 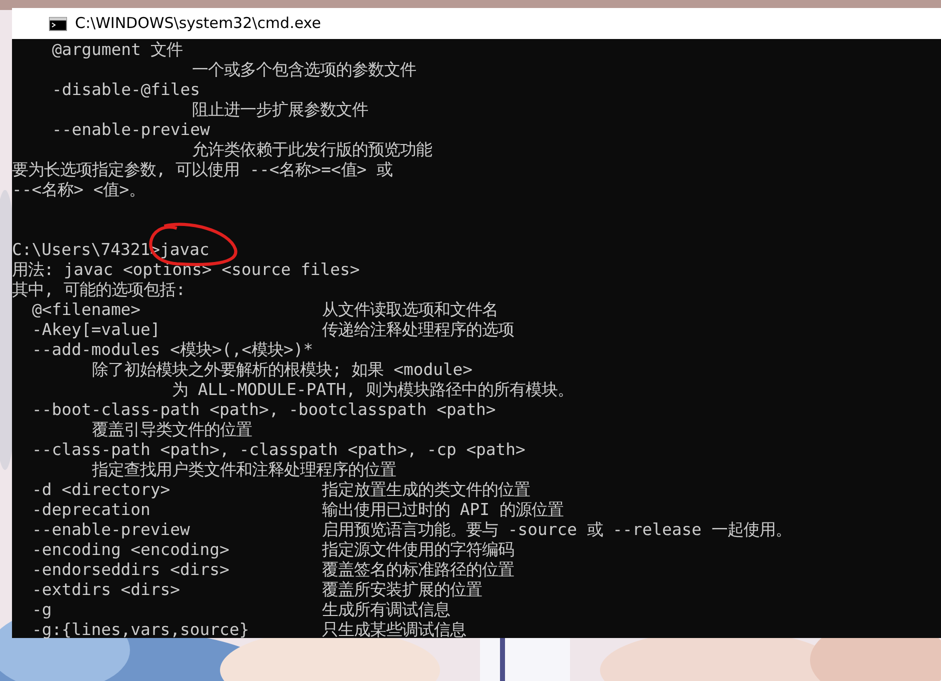 What do you see at coordinates (173, 350) in the screenshot?
I see `option-text: --add-modules <模块>(,<模块>)*` at bounding box center [173, 350].